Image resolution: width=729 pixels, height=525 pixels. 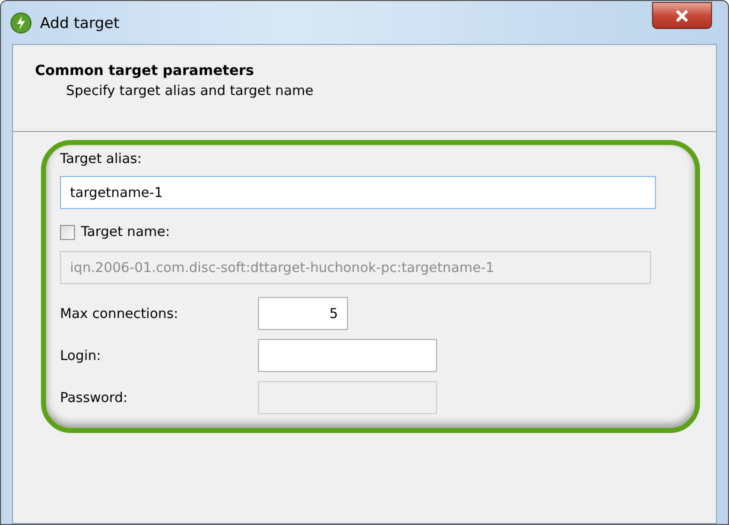 What do you see at coordinates (347, 355) in the screenshot?
I see `text-field` at bounding box center [347, 355].